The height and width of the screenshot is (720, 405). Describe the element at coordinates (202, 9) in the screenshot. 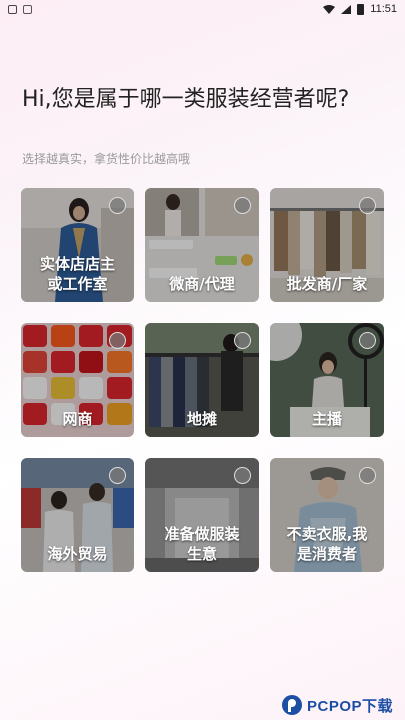

I see `status-bar: 11:51` at that location.